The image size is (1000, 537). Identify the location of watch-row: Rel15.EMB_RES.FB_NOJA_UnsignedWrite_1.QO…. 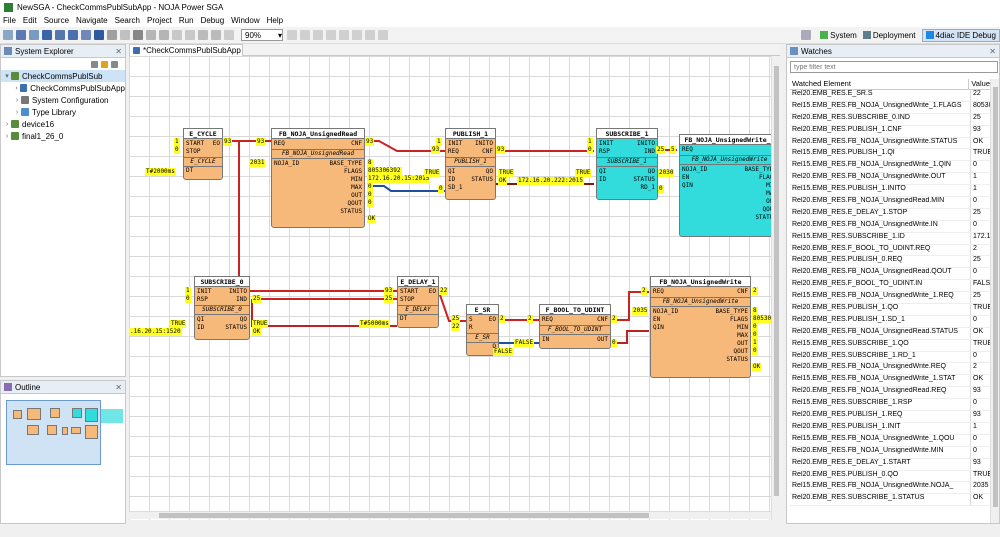
(890, 440).